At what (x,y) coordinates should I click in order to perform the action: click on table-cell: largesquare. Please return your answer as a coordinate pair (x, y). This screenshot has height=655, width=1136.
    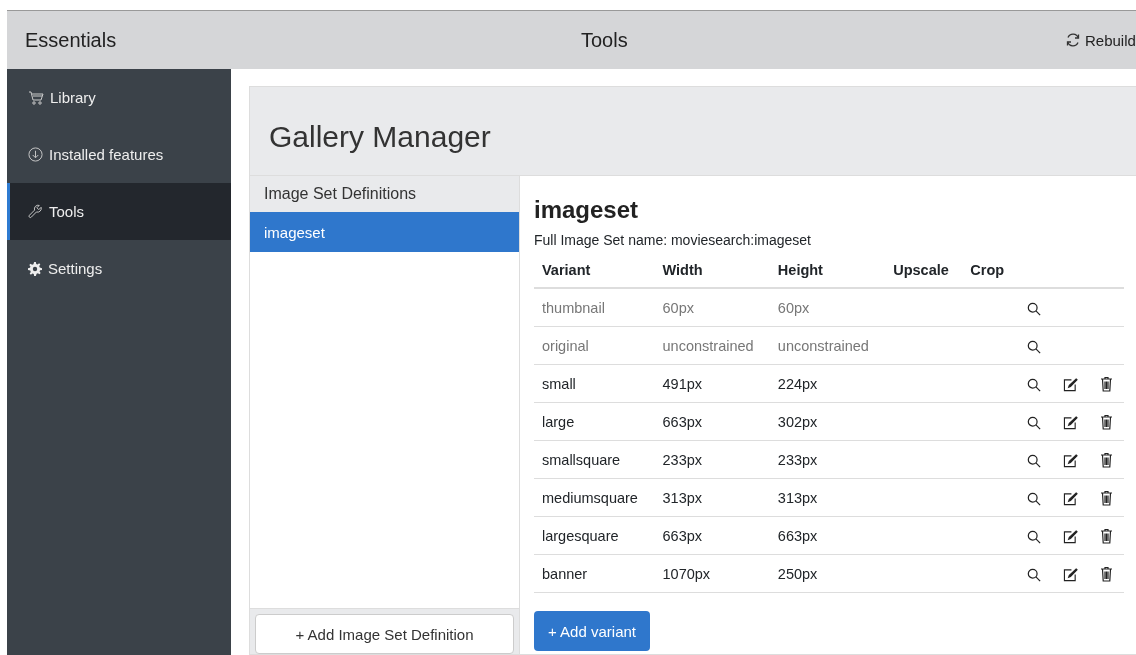
    Looking at the image, I should click on (594, 535).